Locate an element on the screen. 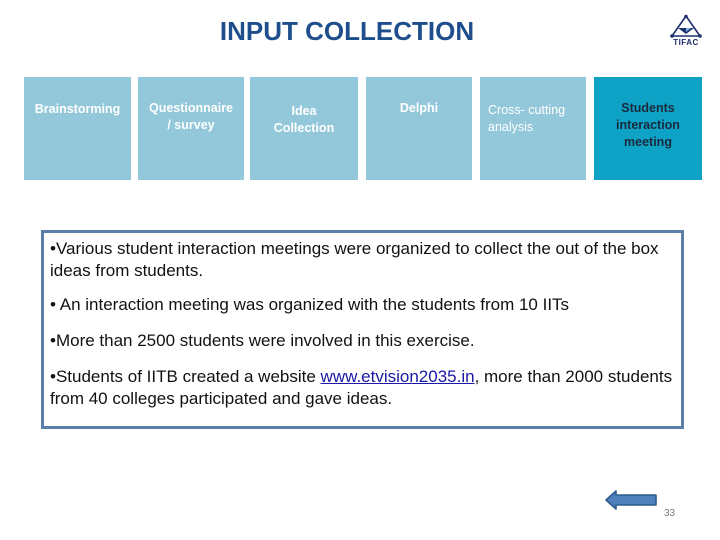 This screenshot has width=720, height=540. step-label: Idea Collection is located at coordinates (304, 119).